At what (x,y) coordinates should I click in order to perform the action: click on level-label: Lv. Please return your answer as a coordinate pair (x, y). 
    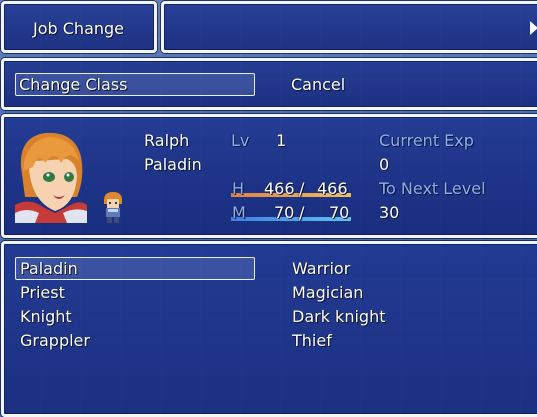
    Looking at the image, I should click on (240, 140).